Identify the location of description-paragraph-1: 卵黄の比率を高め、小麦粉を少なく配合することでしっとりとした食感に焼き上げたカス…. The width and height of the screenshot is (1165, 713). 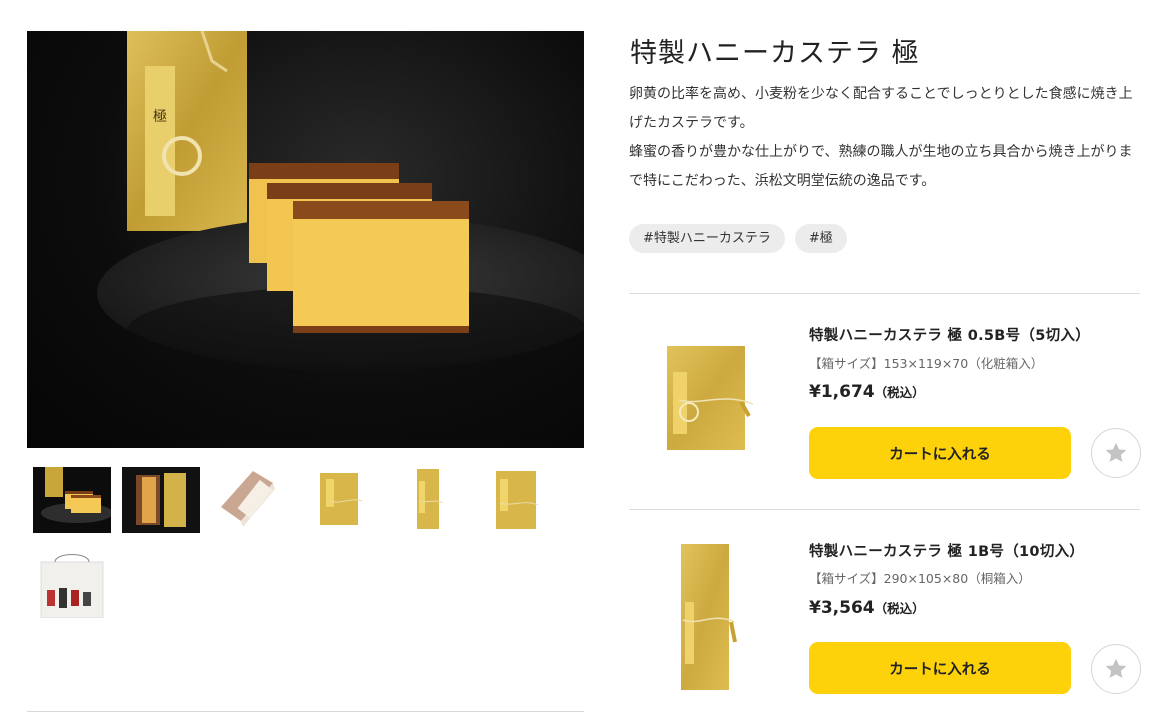
(881, 108).